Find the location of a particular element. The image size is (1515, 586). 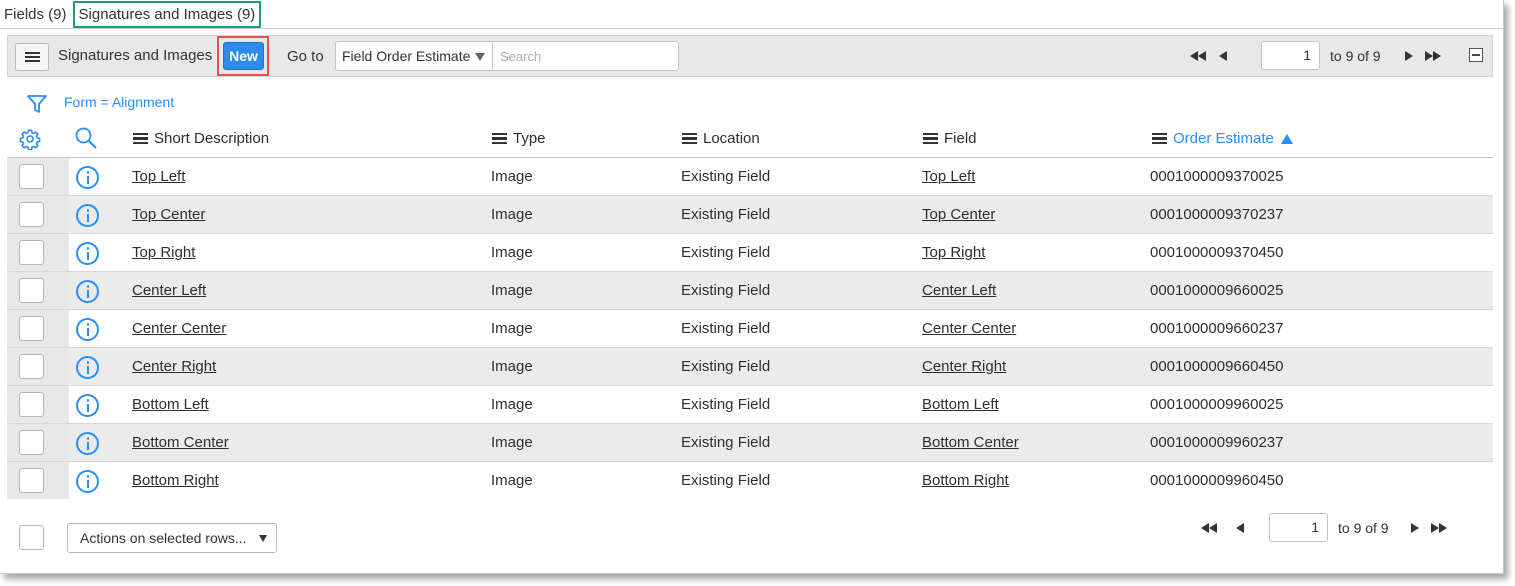

short-description-link: Top Center is located at coordinates (168, 214).